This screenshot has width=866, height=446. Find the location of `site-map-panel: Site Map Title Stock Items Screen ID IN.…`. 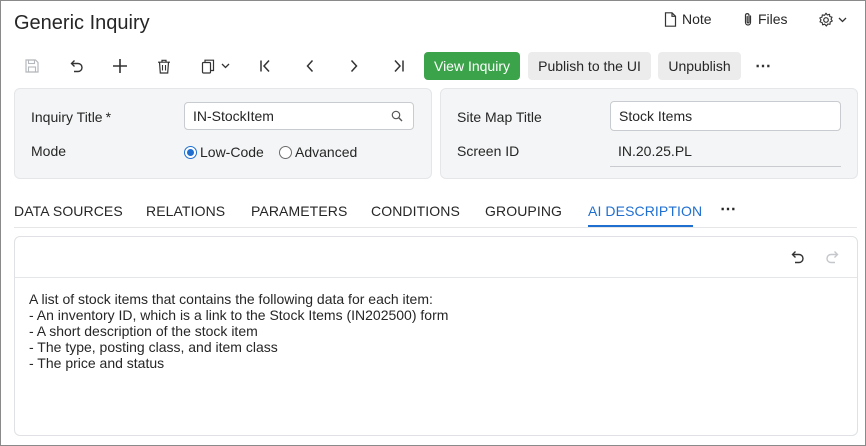

site-map-panel: Site Map Title Stock Items Screen ID IN.… is located at coordinates (649, 133).